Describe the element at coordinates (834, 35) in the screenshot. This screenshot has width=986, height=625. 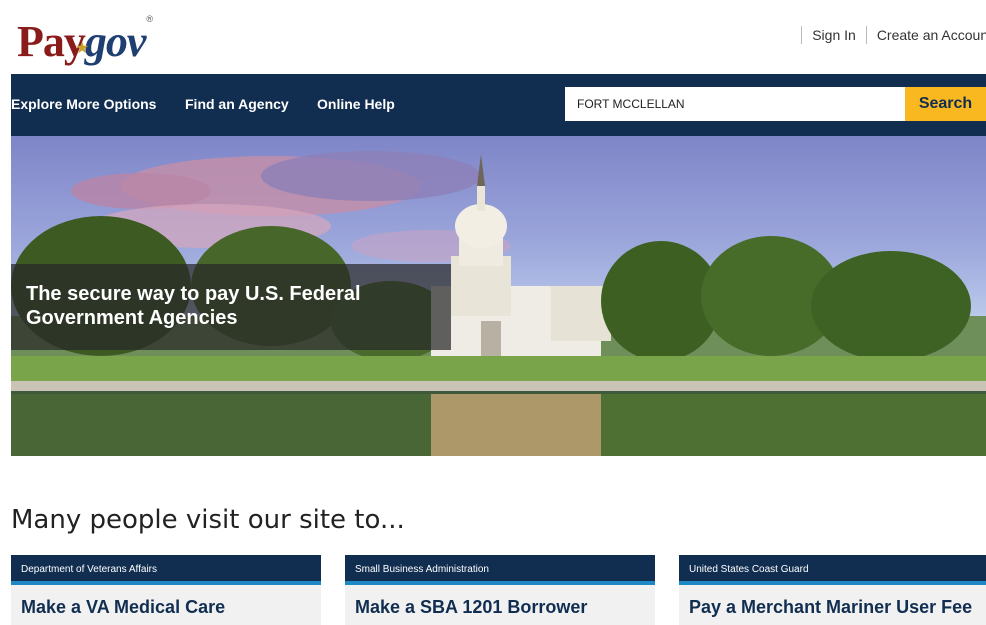
I see `sign-in-link: Sign In` at that location.